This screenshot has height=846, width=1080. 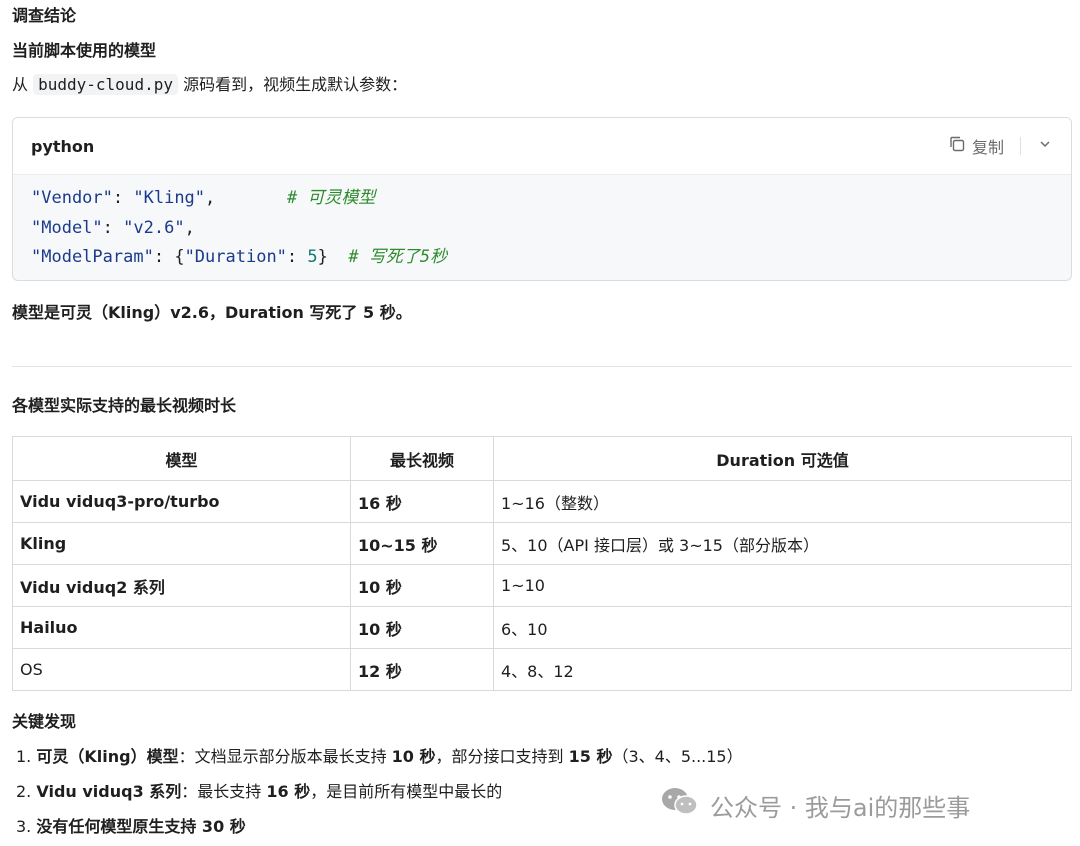 I want to click on watermark: 公众号 · 我与ai的那些事, so click(x=815, y=805).